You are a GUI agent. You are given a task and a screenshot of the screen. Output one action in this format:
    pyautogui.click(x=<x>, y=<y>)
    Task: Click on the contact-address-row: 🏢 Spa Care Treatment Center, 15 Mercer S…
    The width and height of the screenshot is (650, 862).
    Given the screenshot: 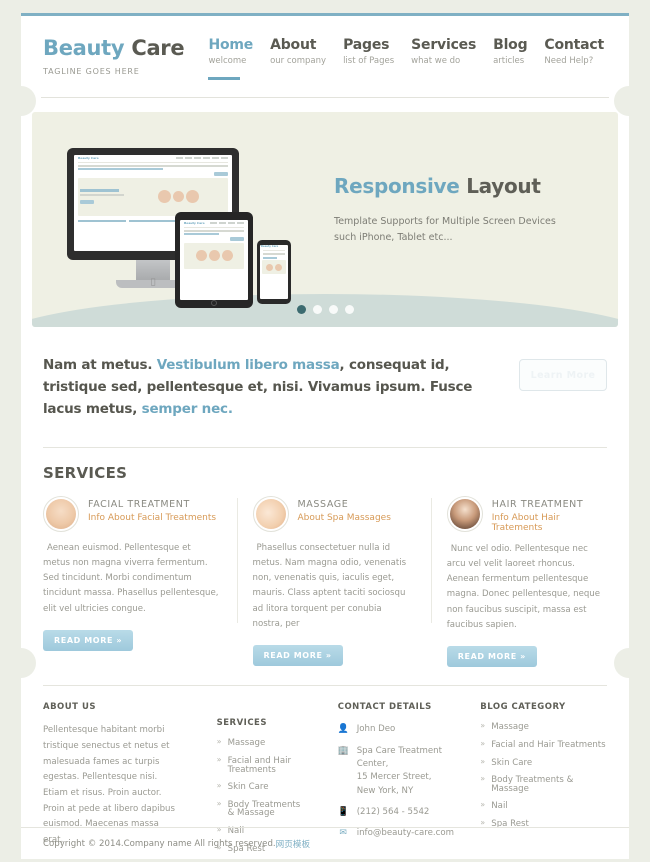 What is the action you would take?
    pyautogui.click(x=402, y=775)
    